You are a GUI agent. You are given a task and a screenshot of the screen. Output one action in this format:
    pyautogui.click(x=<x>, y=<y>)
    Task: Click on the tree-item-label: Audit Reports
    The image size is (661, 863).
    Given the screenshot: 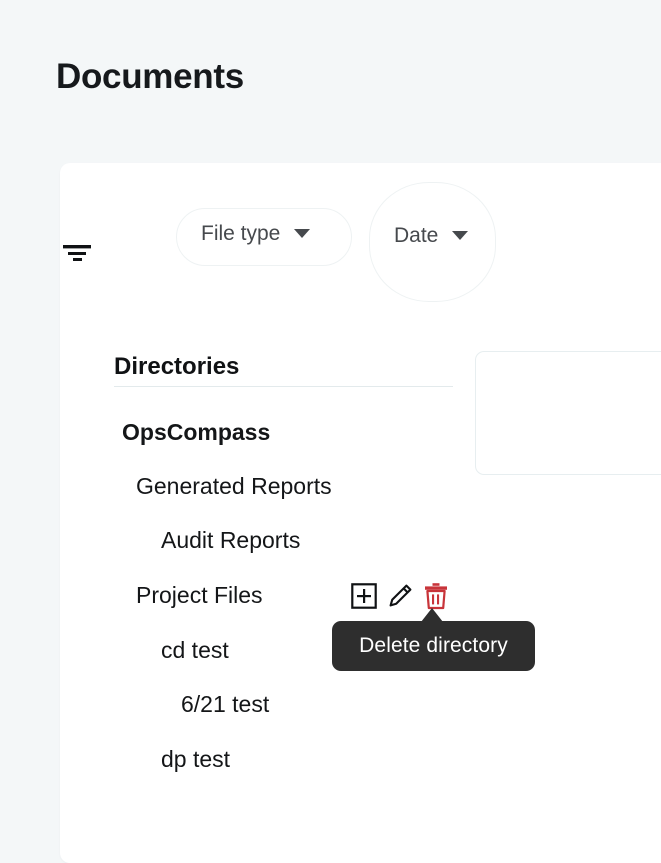 What is the action you would take?
    pyautogui.click(x=231, y=540)
    